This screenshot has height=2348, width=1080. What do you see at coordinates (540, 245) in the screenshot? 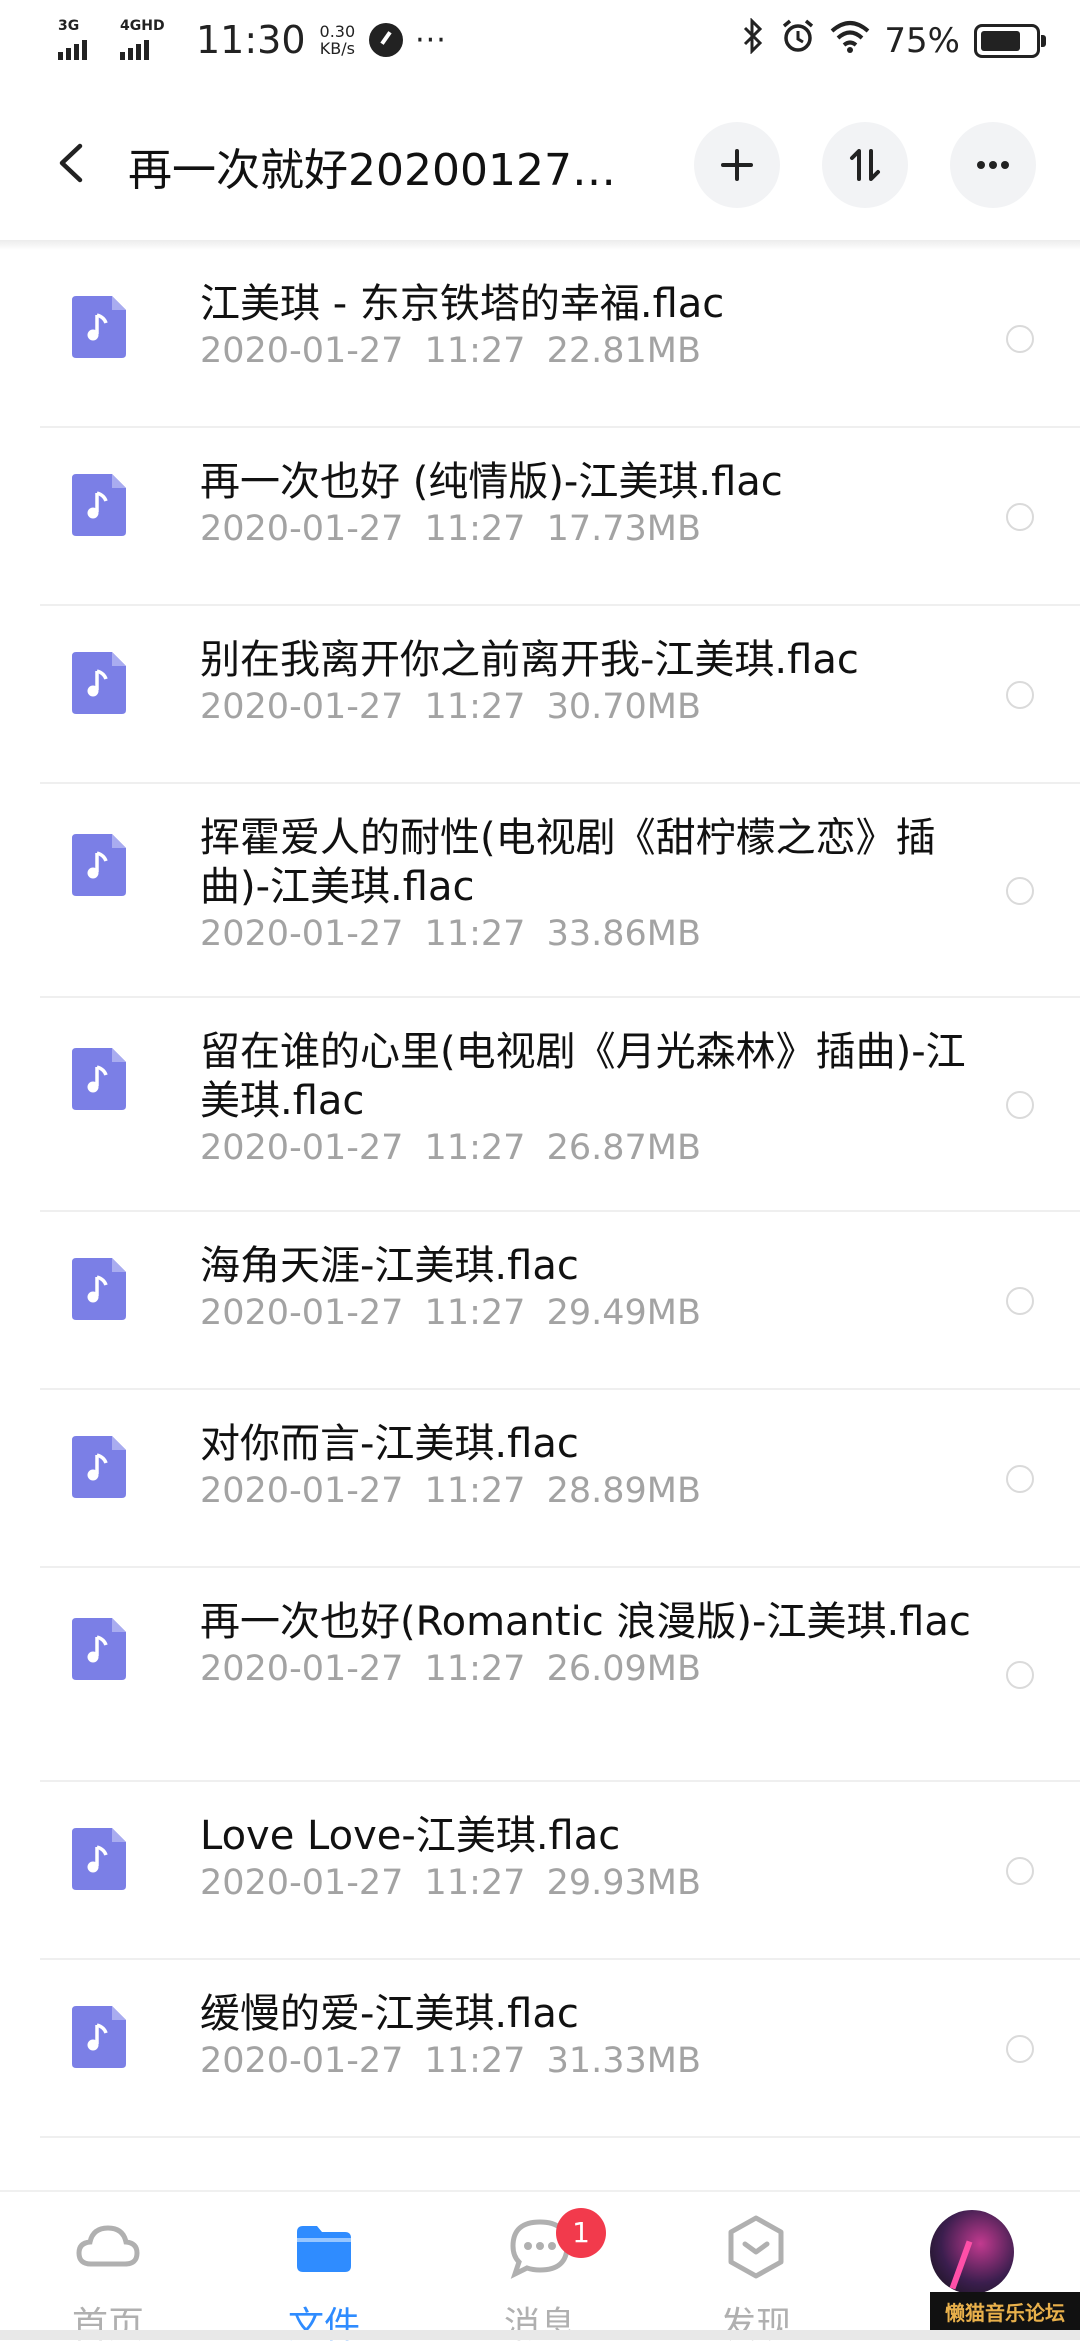
I see `header-shadow` at bounding box center [540, 245].